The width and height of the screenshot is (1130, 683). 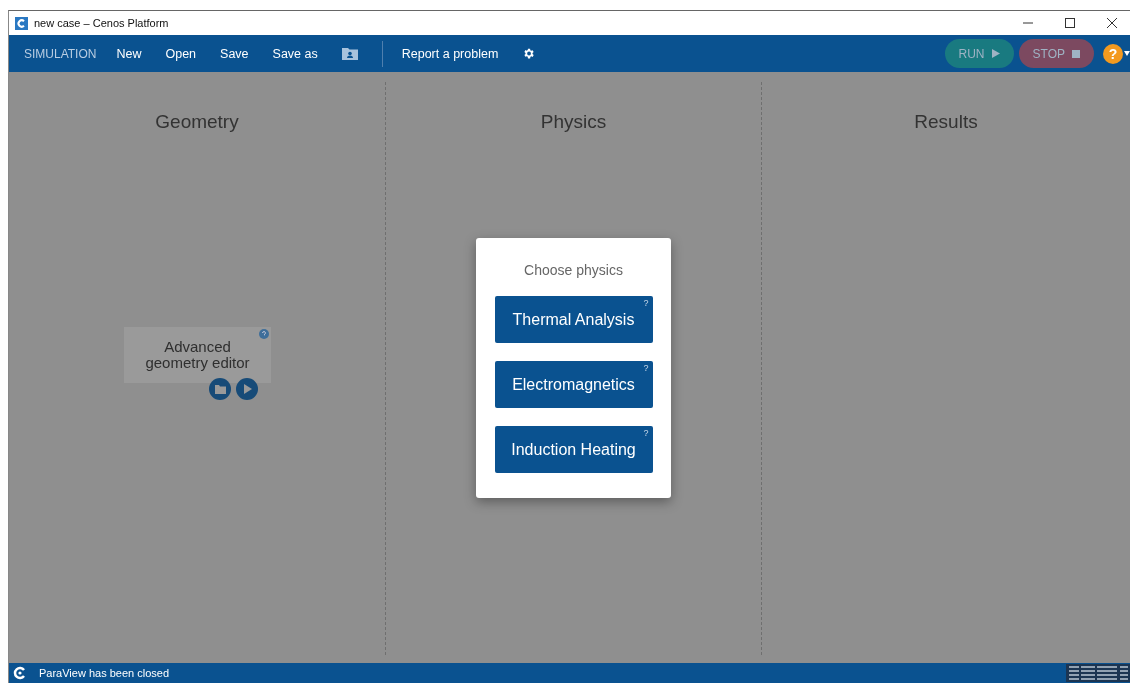 What do you see at coordinates (60, 53) in the screenshot?
I see `toolbar-section-label: SIMULATION` at bounding box center [60, 53].